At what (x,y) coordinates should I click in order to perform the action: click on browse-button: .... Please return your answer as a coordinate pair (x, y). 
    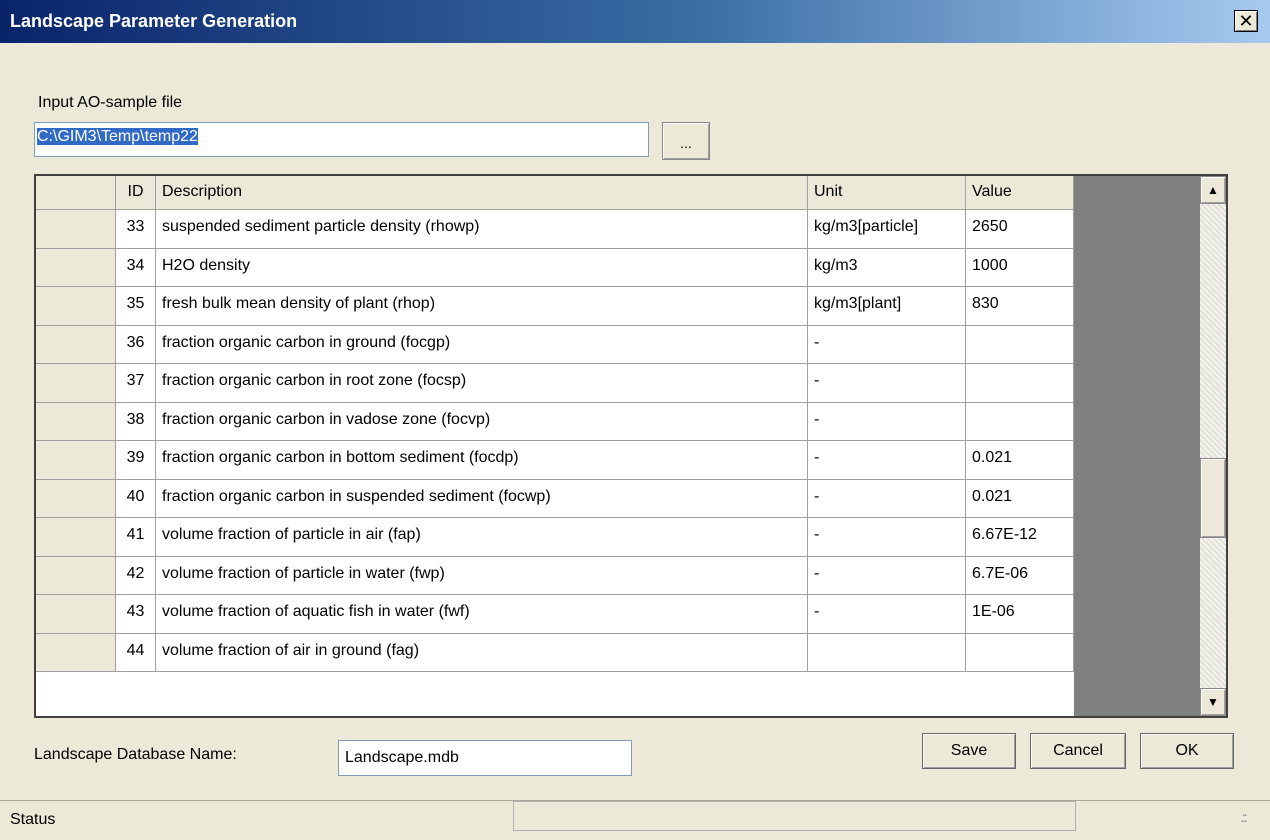
    Looking at the image, I should click on (686, 141).